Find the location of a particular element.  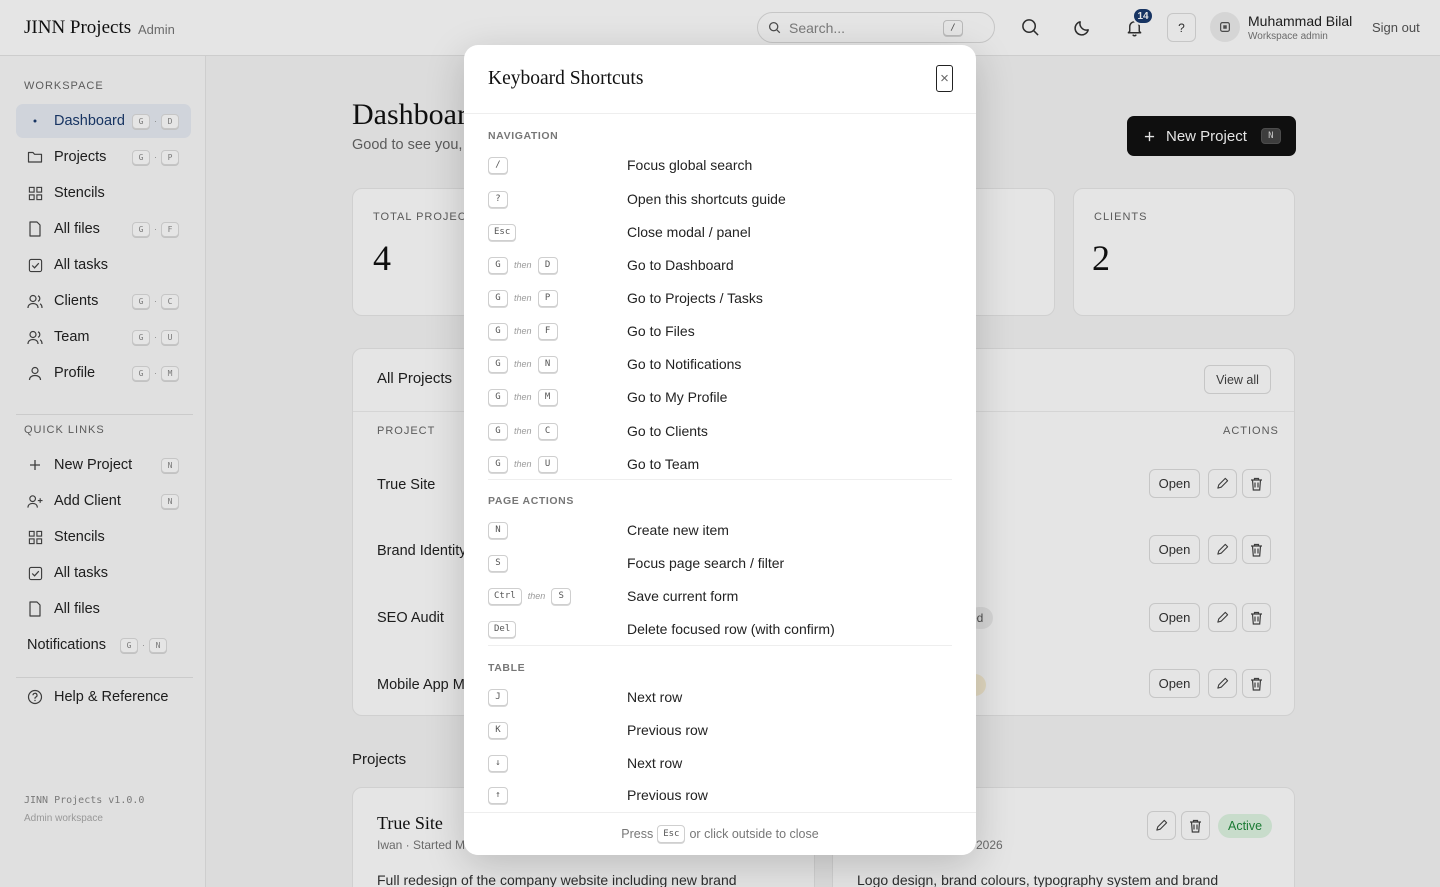

shortcut-row: Esc Close modal / panel is located at coordinates (720, 232).